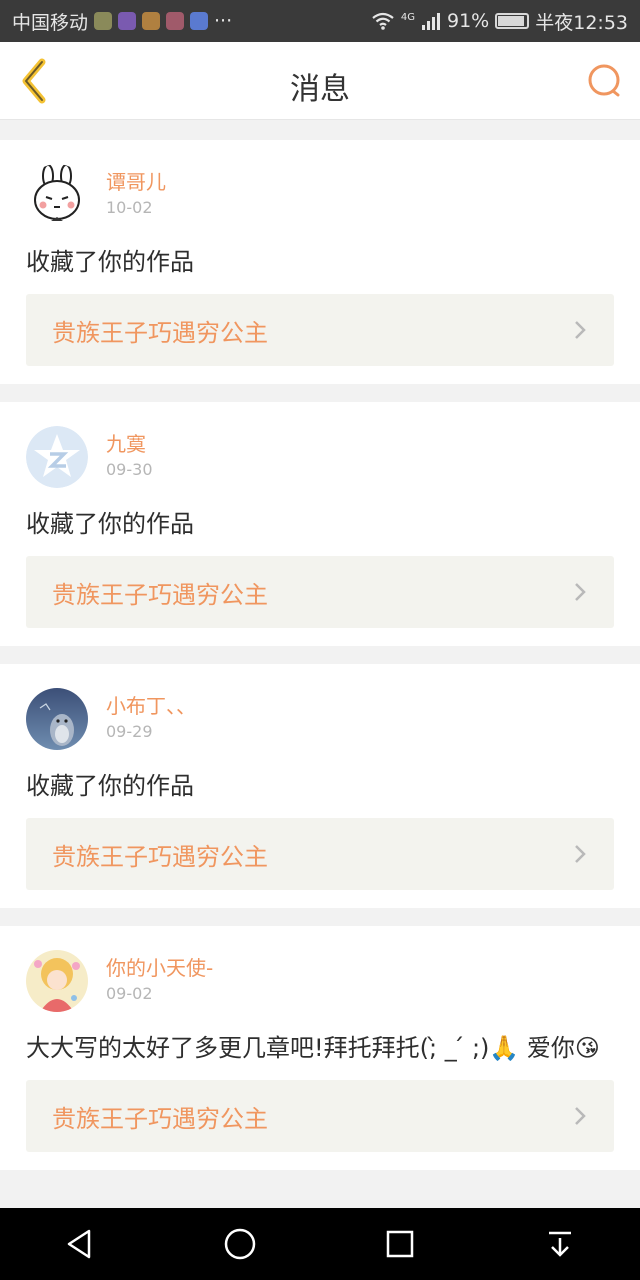  Describe the element at coordinates (320, 21) in the screenshot. I see `status-bar: 中国移动 ··· 4G 91% 半夜12:53` at that location.